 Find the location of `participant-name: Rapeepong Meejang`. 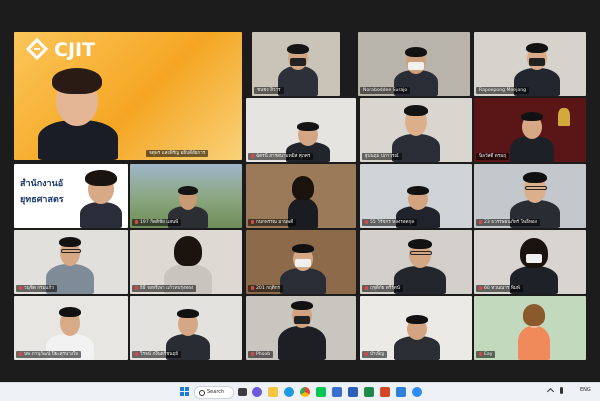

participant-name: Rapeepong Meejang is located at coordinates (503, 90).